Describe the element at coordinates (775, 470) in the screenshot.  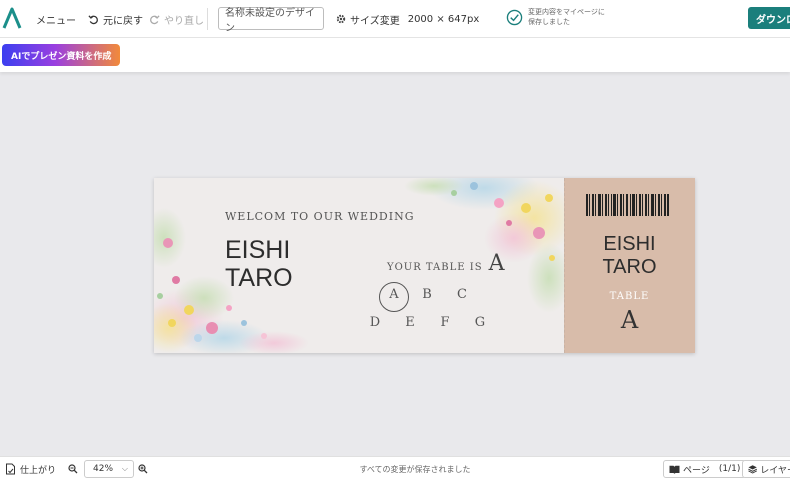
I see `layers-label: レイヤー` at that location.